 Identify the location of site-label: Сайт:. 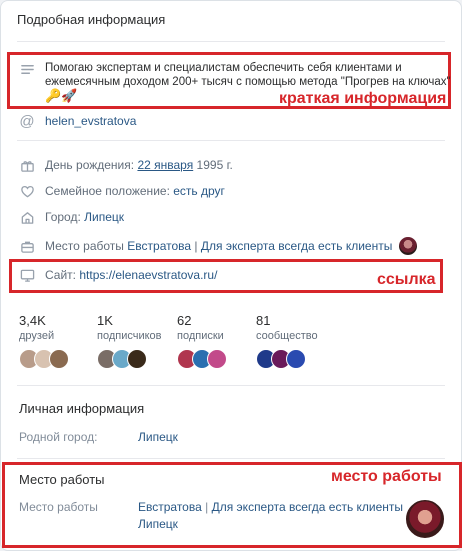
(61, 275).